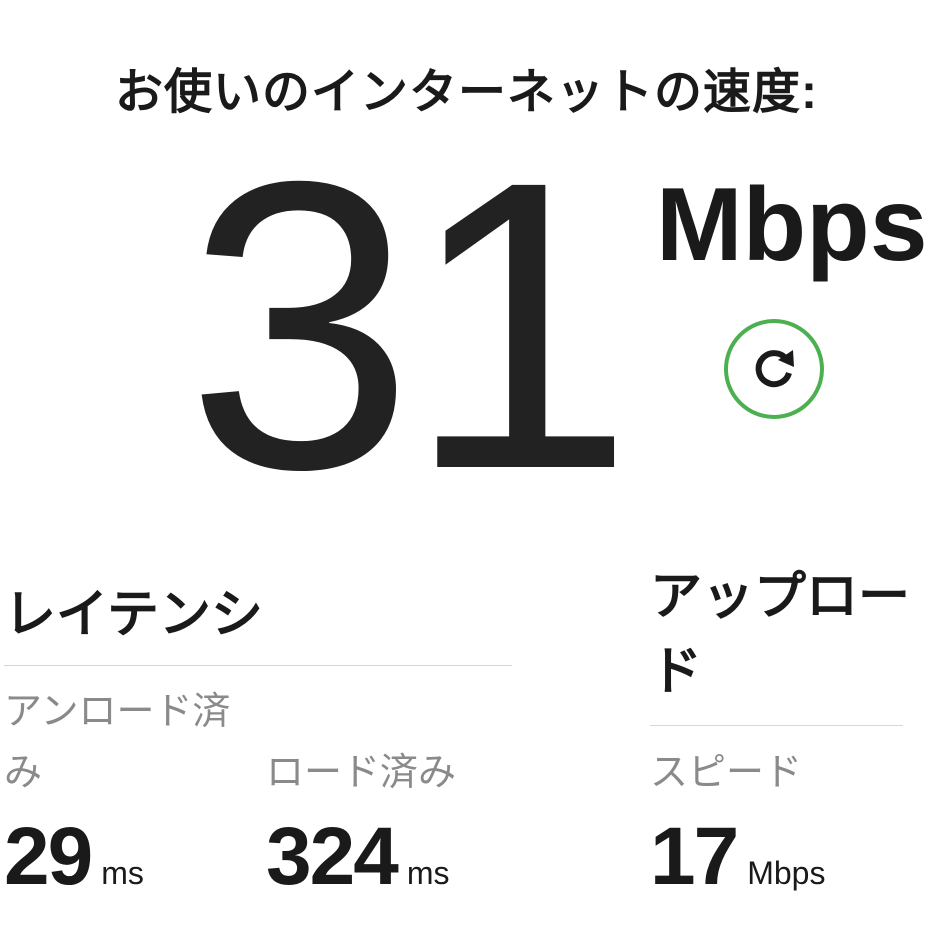 Image resolution: width=933 pixels, height=933 pixels. Describe the element at coordinates (258, 665) in the screenshot. I see `latency-divider` at that location.